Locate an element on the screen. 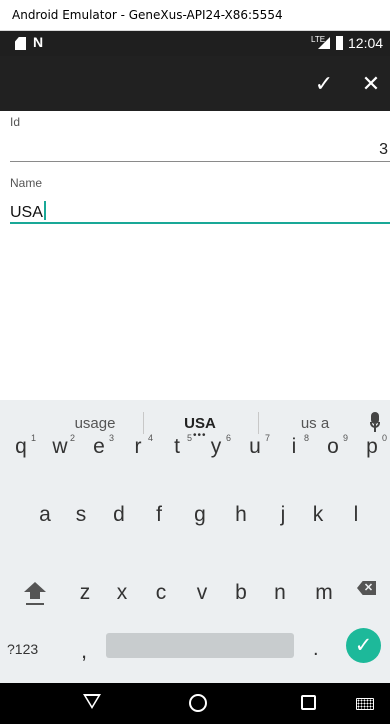 This screenshot has height=724, width=390. key-k: k is located at coordinates (318, 515).